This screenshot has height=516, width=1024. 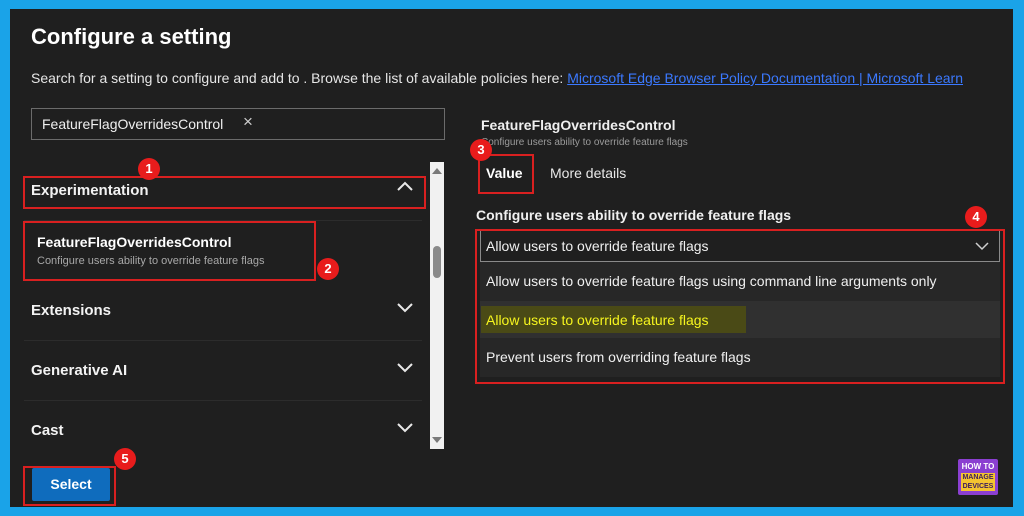 What do you see at coordinates (978, 466) in the screenshot?
I see `logo-text-top: HOW TO` at bounding box center [978, 466].